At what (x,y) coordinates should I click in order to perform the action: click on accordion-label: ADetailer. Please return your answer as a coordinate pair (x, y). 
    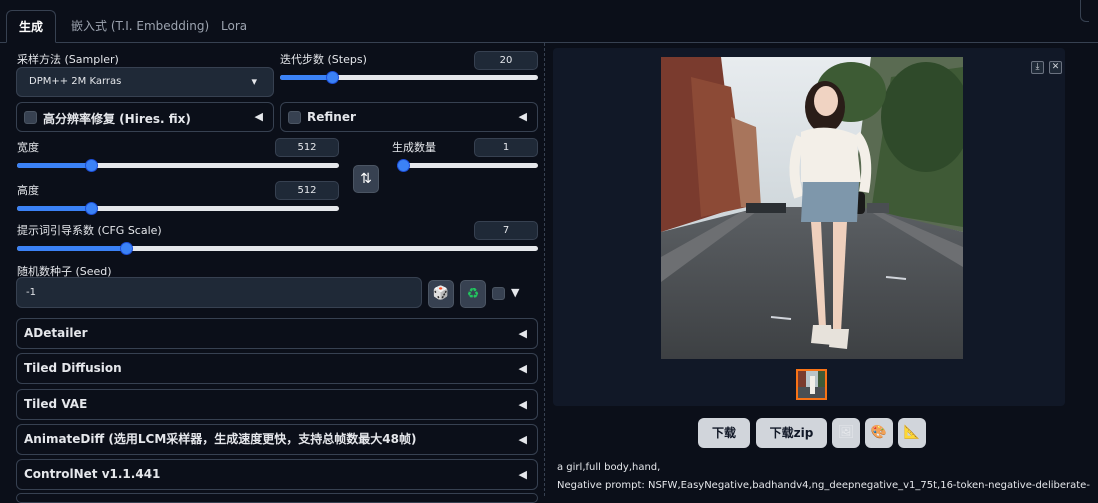
    Looking at the image, I should click on (56, 333).